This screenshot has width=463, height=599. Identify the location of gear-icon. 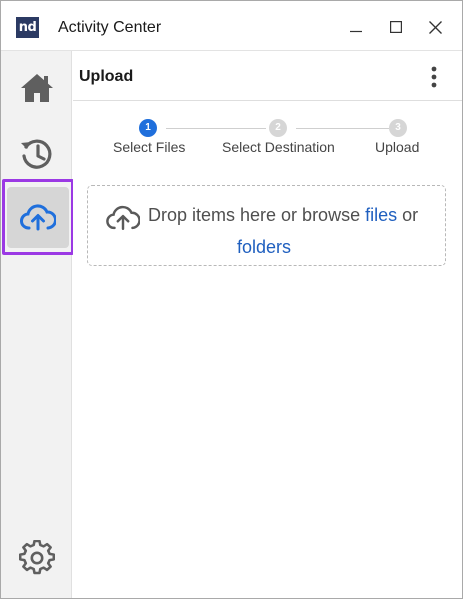
(36, 557).